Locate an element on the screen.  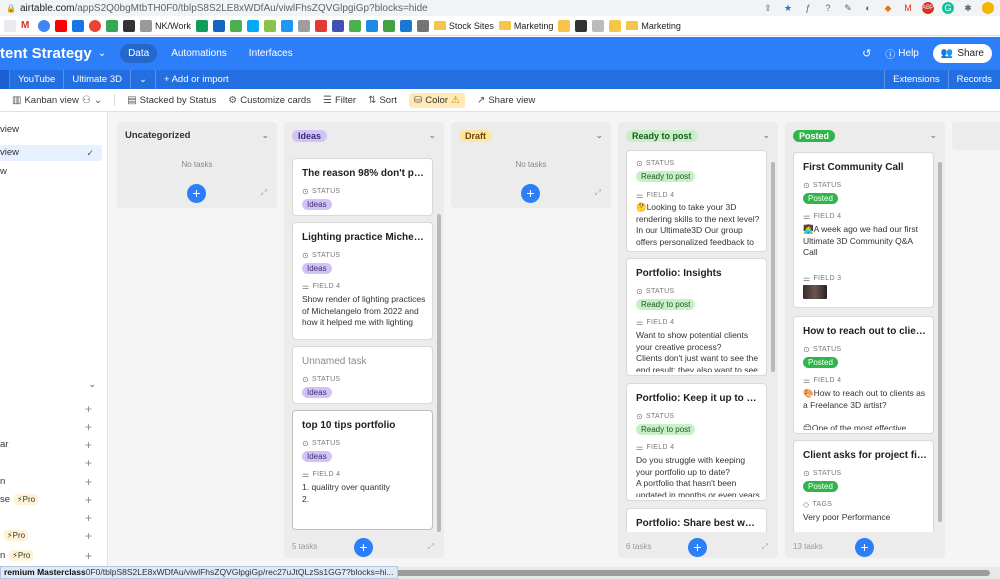
share-button: 👥 Share is located at coordinates (962, 53).